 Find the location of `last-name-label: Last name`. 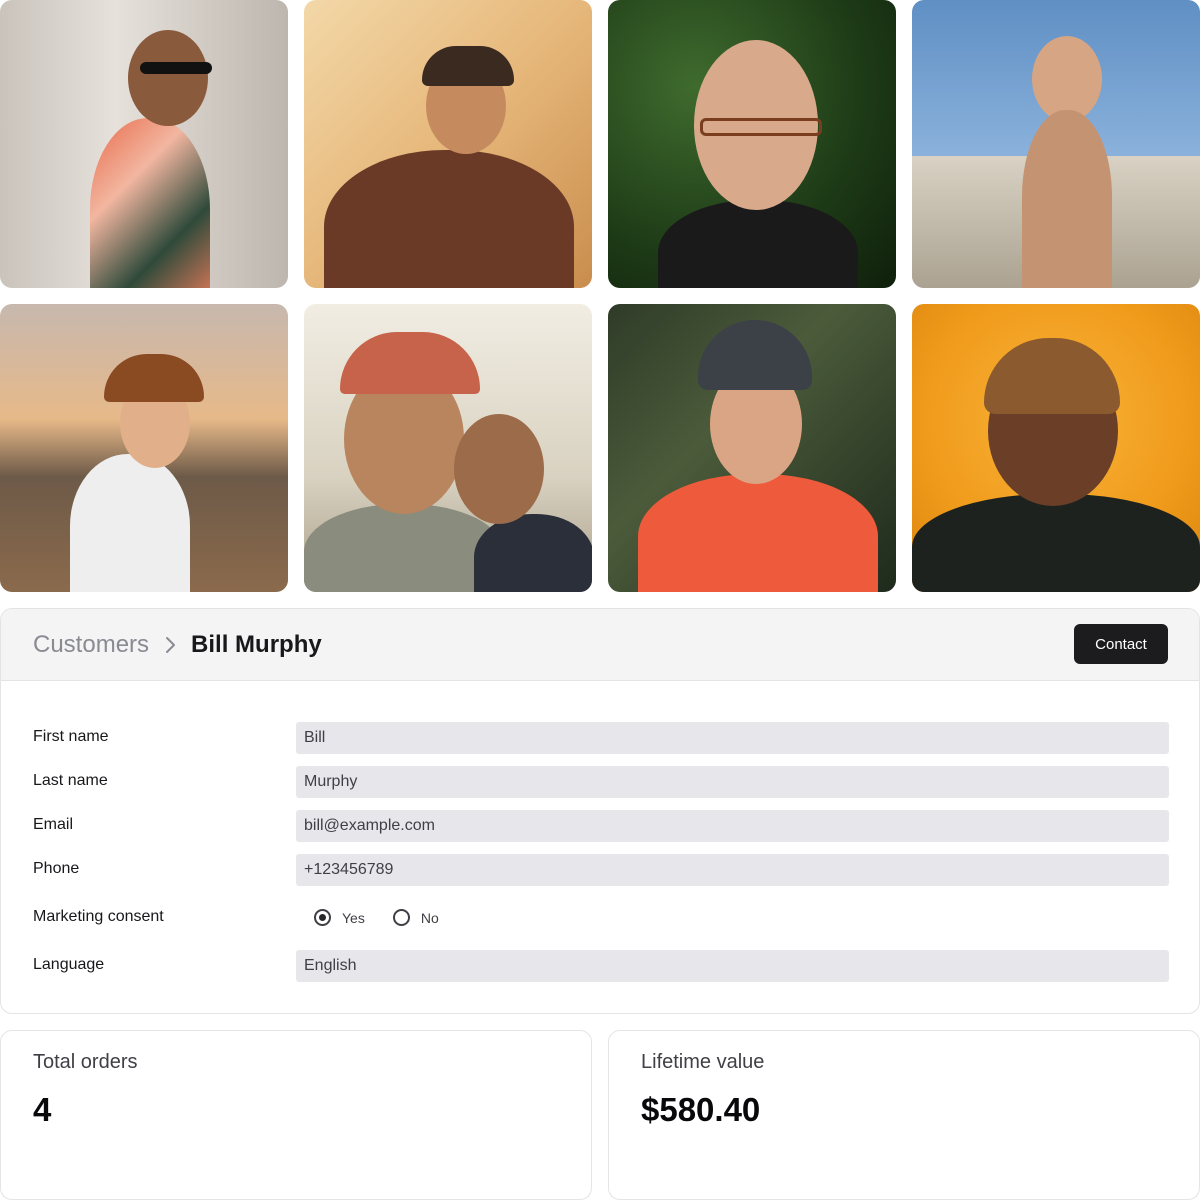

last-name-label: Last name is located at coordinates (70, 780).